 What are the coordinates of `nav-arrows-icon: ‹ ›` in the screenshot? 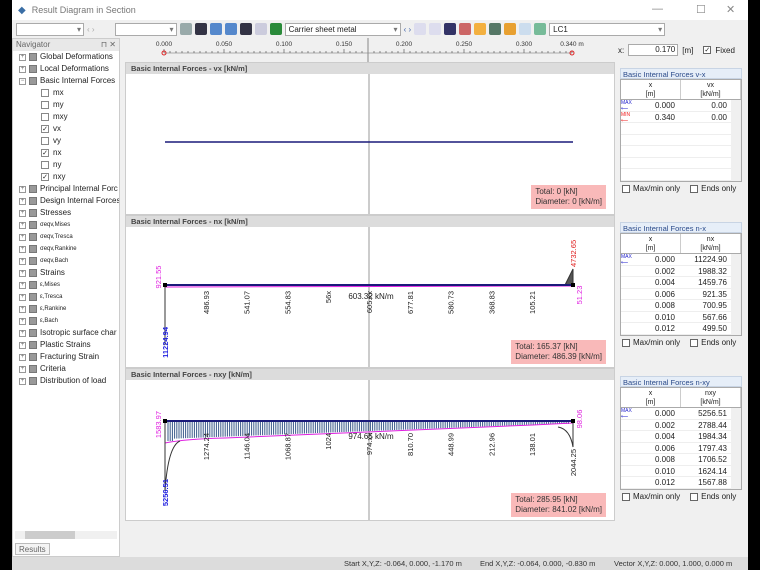 It's located at (408, 29).